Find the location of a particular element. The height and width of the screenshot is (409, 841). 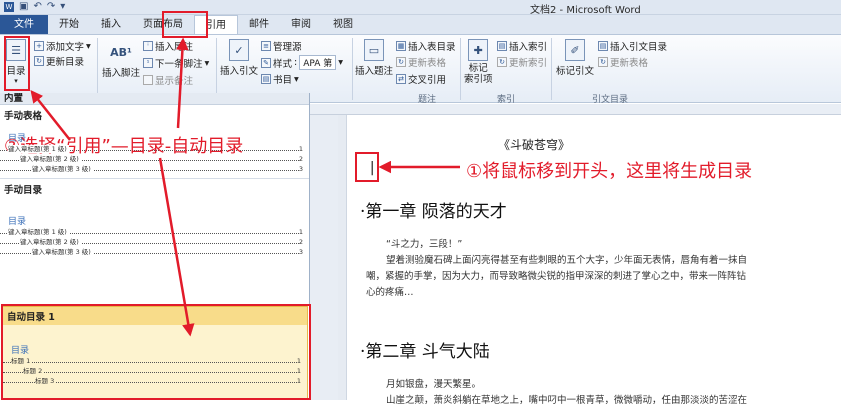

insert-citation-button: ✓ 插入引文 is located at coordinates (239, 58).